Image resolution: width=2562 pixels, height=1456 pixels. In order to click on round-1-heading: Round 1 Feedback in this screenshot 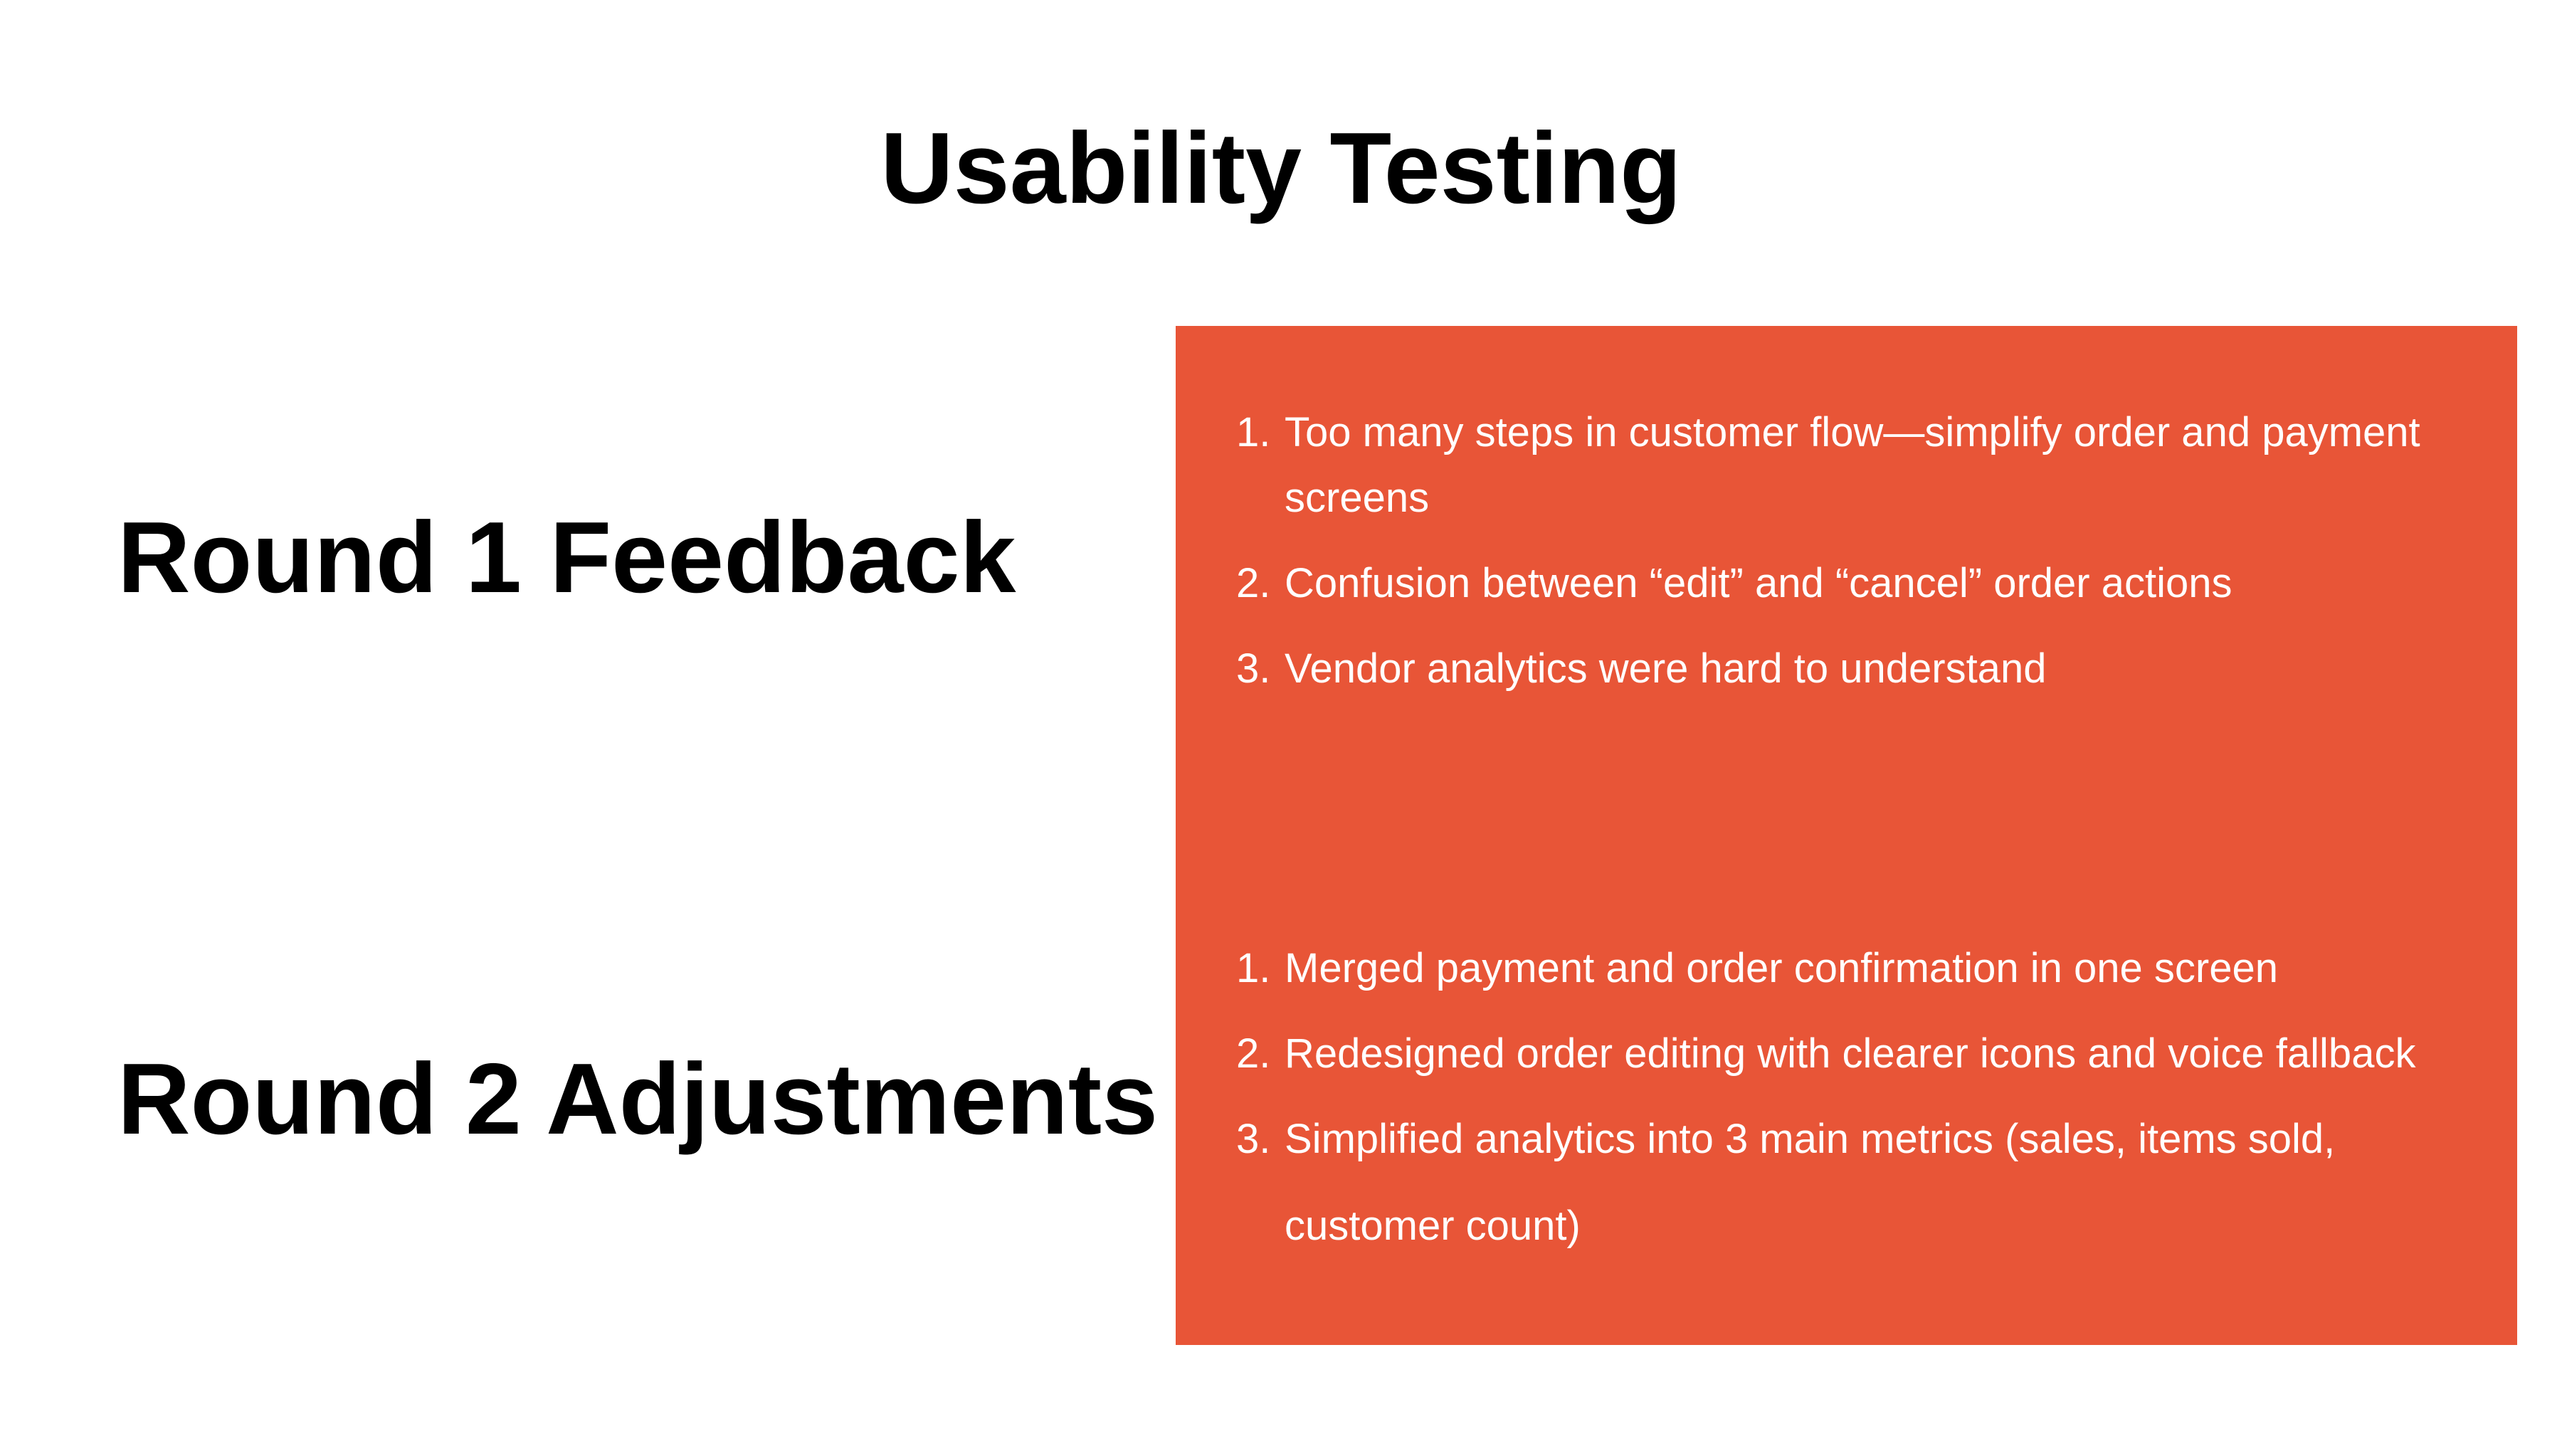, I will do `click(566, 557)`.